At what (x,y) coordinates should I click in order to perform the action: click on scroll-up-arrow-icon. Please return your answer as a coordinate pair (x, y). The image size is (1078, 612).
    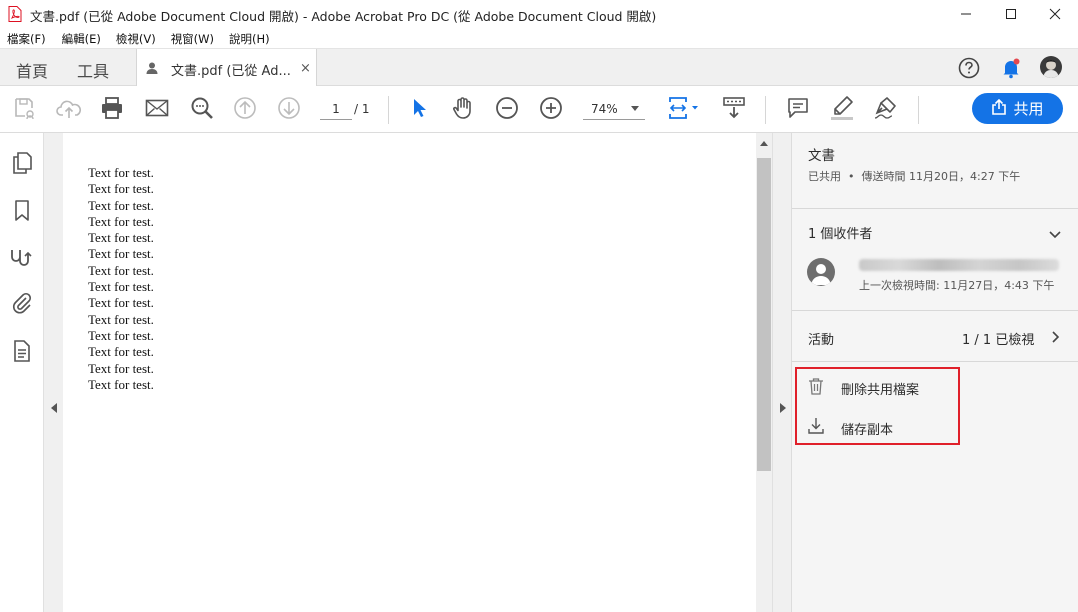
    Looking at the image, I should click on (764, 143).